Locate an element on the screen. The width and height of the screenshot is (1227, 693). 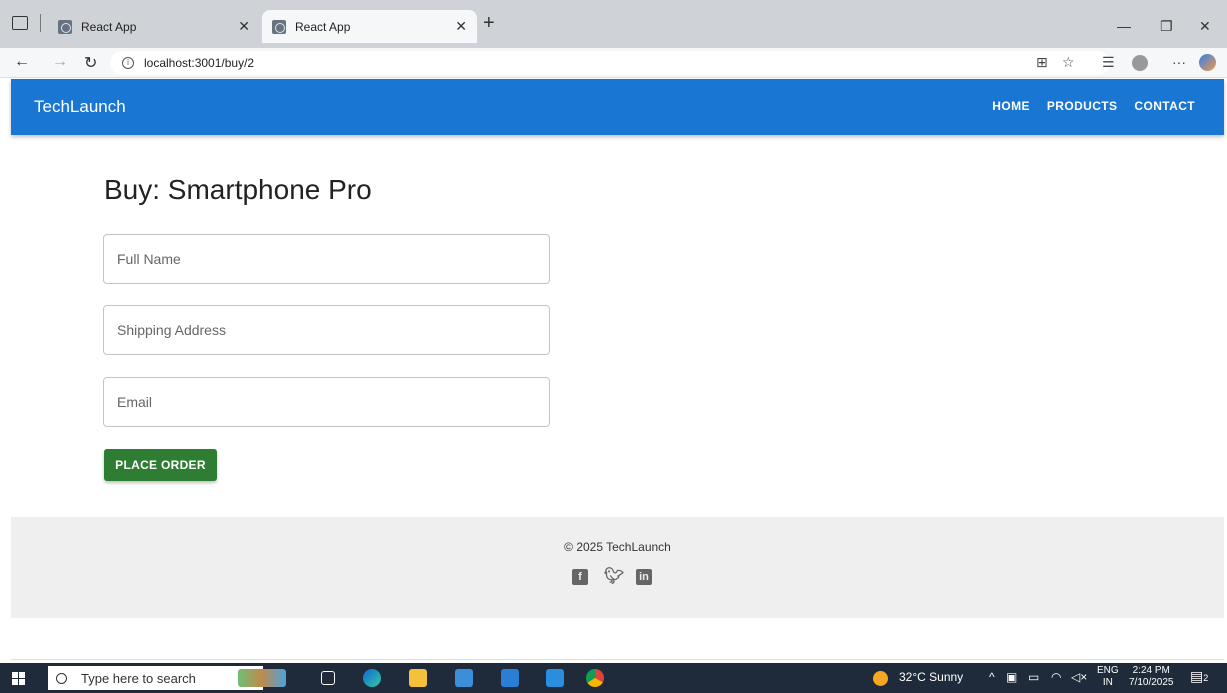
taskbar-search-input: Type here to search is located at coordinates (155, 678).